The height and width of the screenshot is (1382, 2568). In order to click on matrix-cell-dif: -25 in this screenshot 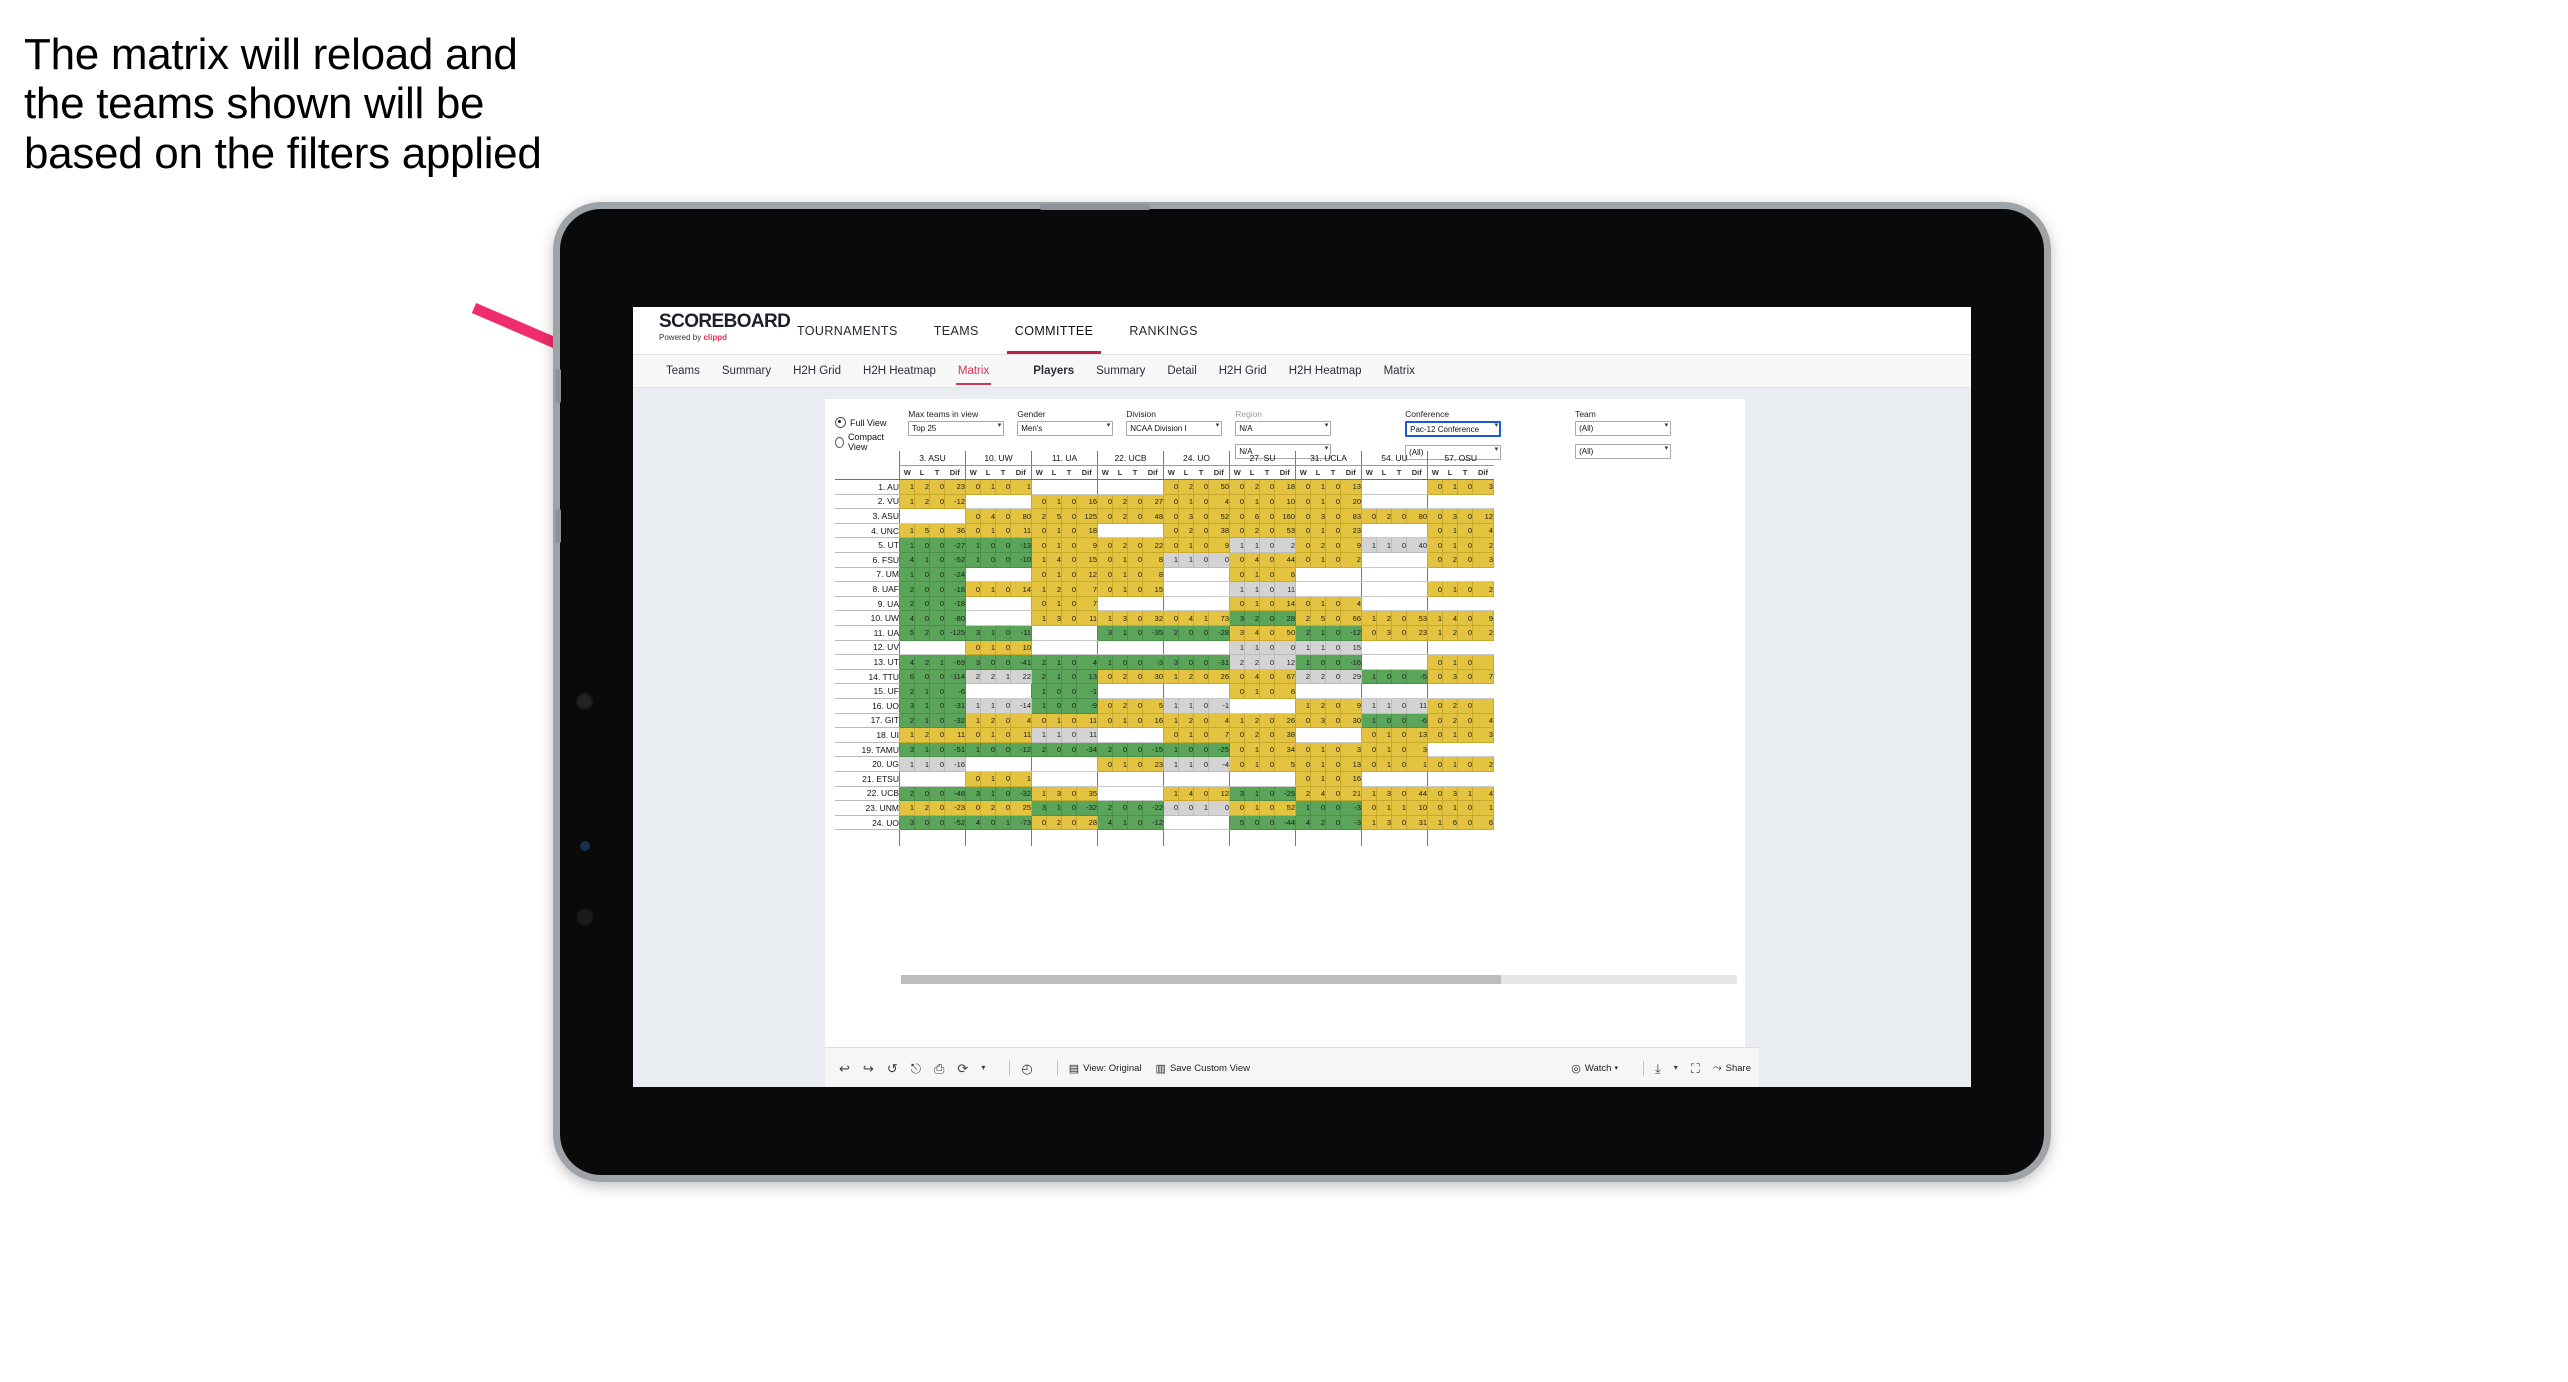, I will do `click(1285, 794)`.